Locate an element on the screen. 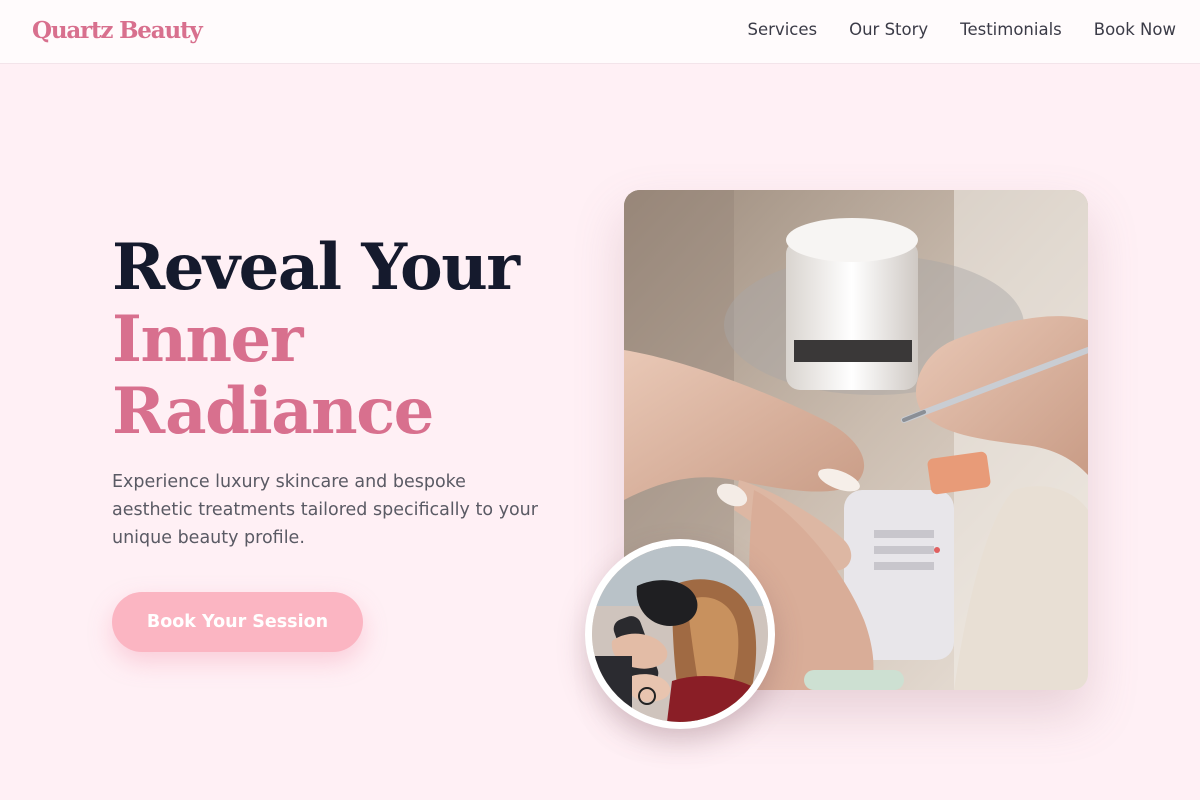 The height and width of the screenshot is (800, 1200). nav-link-testimonials: Testimonials is located at coordinates (1011, 29).